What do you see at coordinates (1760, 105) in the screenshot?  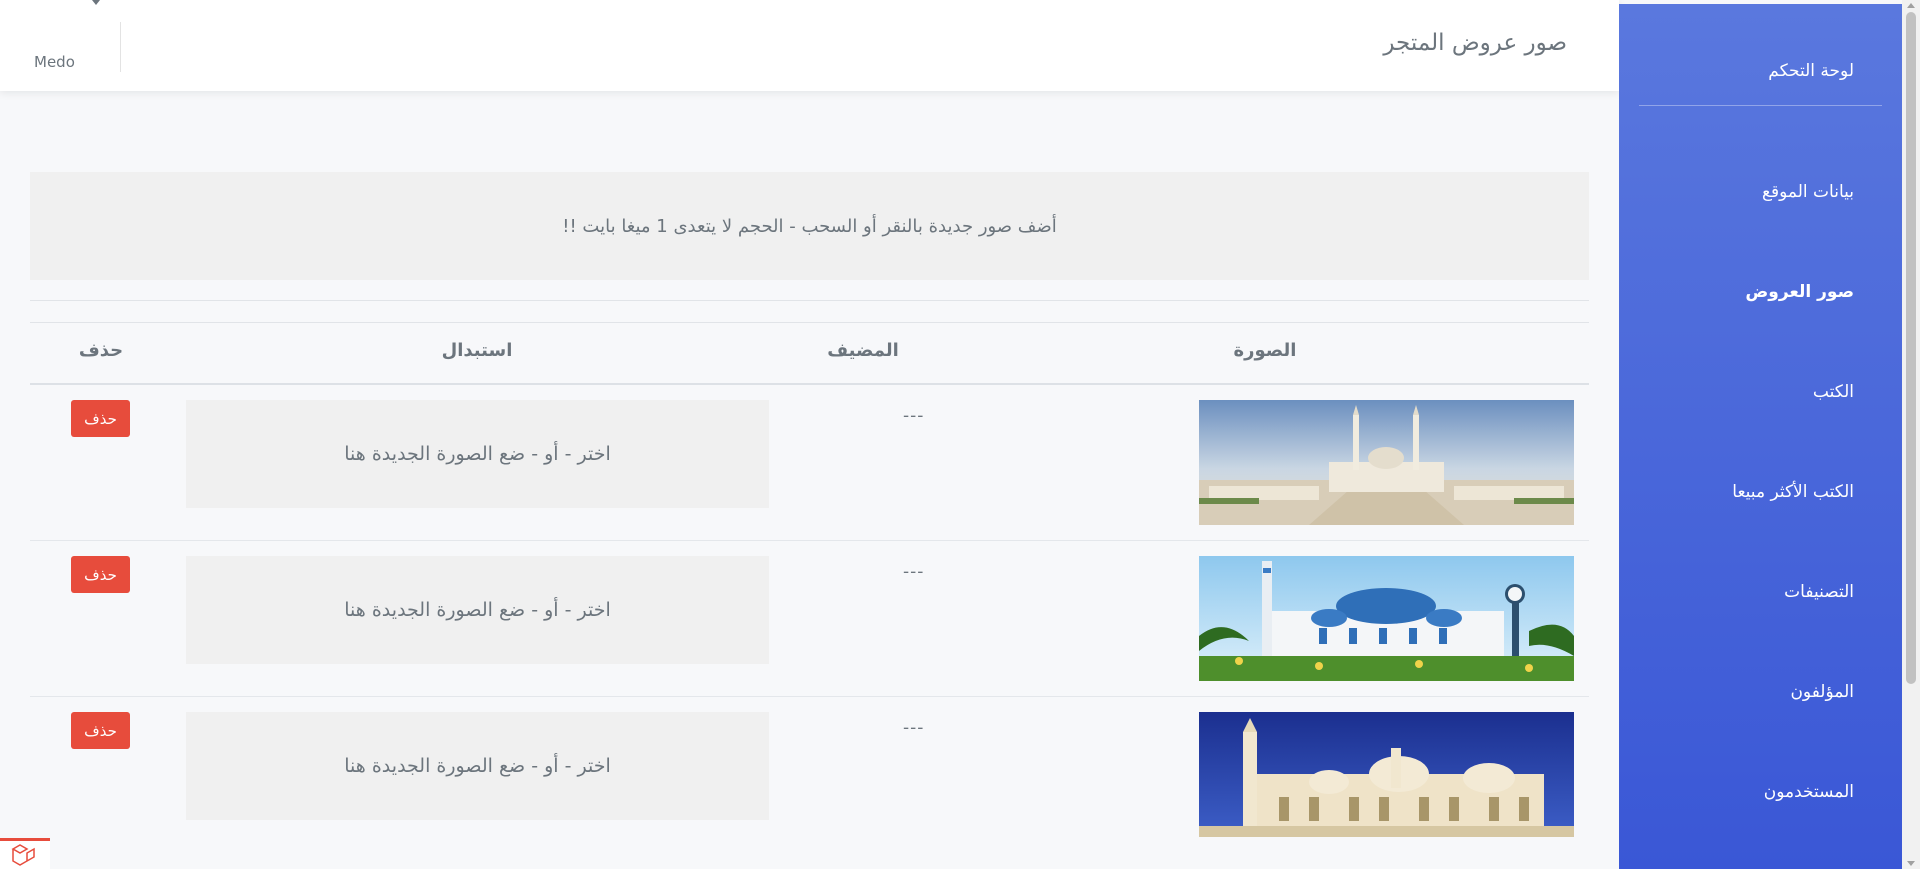 I see `sidebar-divider` at bounding box center [1760, 105].